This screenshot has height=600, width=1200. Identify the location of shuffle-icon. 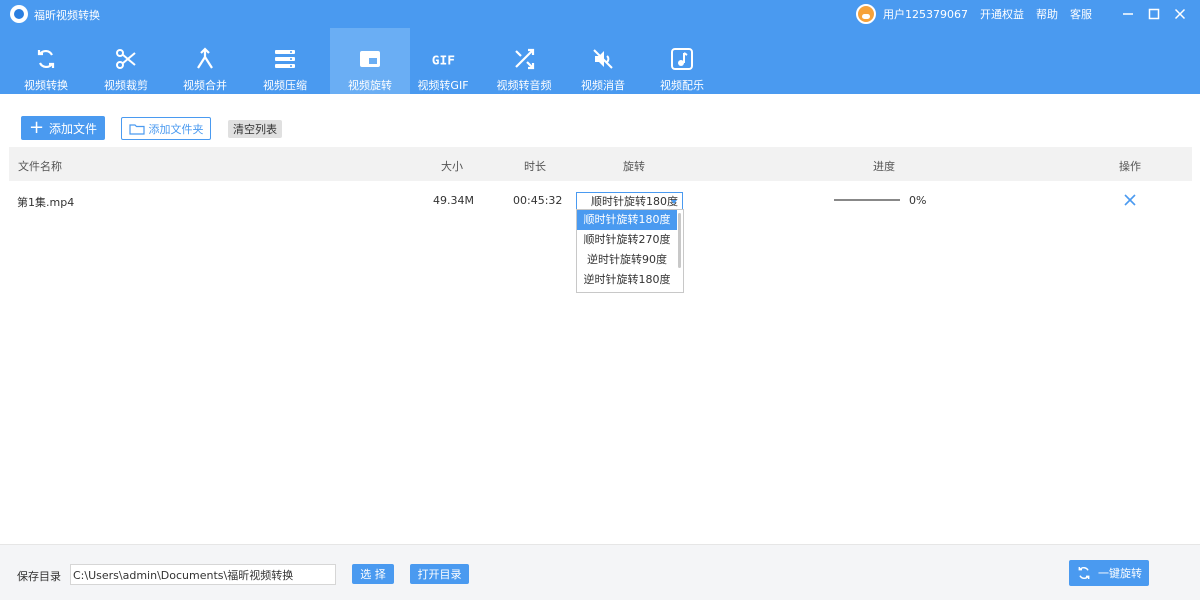
(524, 59).